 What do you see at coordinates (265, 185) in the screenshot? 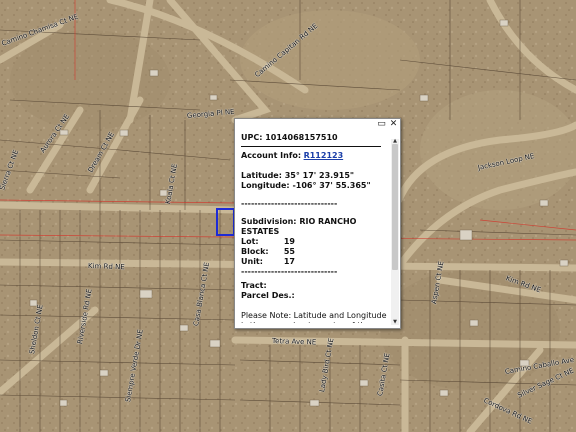
I see `longitude-label: Longitude:` at bounding box center [265, 185].